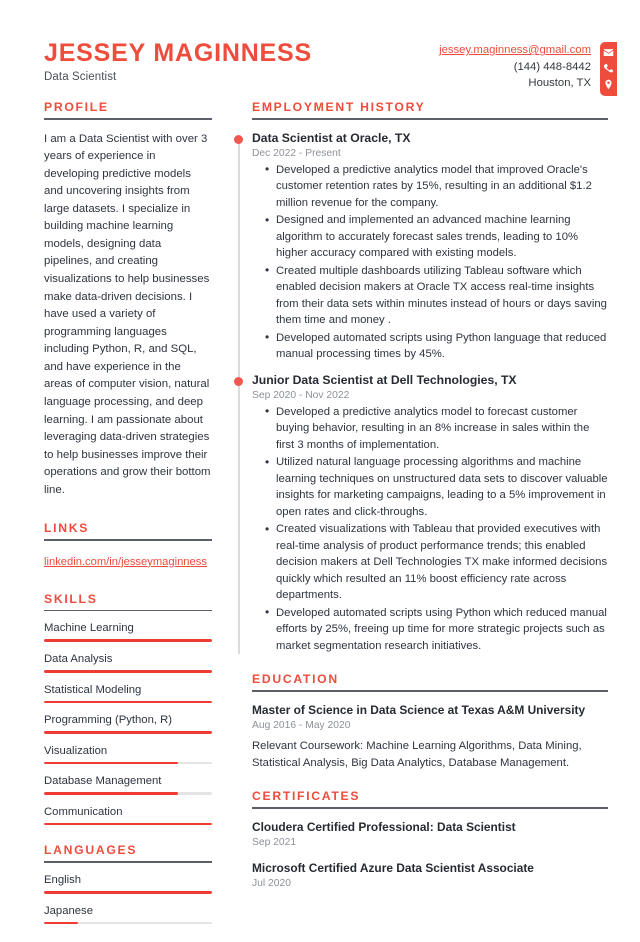 The width and height of the screenshot is (640, 942). Describe the element at coordinates (301, 726) in the screenshot. I see `education-dates: Aug 2016 - May 2020` at that location.